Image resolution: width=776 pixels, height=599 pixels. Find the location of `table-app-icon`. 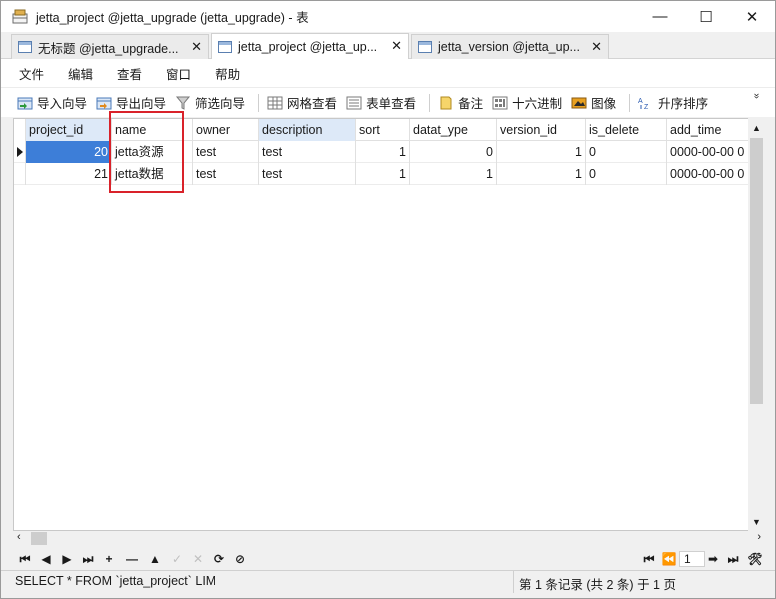

table-app-icon is located at coordinates (20, 17).